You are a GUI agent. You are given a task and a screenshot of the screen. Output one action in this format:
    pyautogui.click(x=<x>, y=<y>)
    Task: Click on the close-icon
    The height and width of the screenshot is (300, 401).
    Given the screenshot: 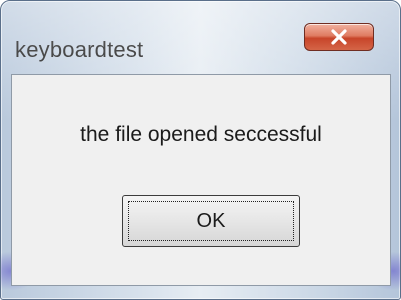 What is the action you would take?
    pyautogui.click(x=339, y=37)
    